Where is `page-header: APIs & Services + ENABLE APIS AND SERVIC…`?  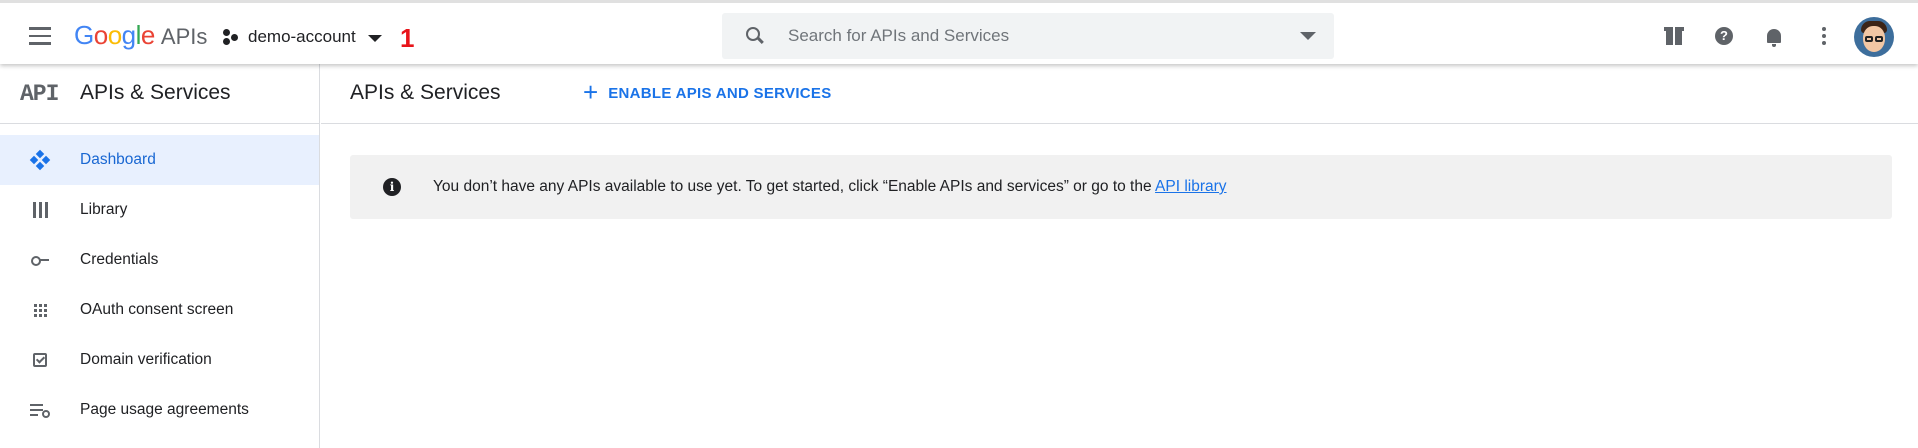 page-header: APIs & Services + ENABLE APIS AND SERVIC… is located at coordinates (1119, 94).